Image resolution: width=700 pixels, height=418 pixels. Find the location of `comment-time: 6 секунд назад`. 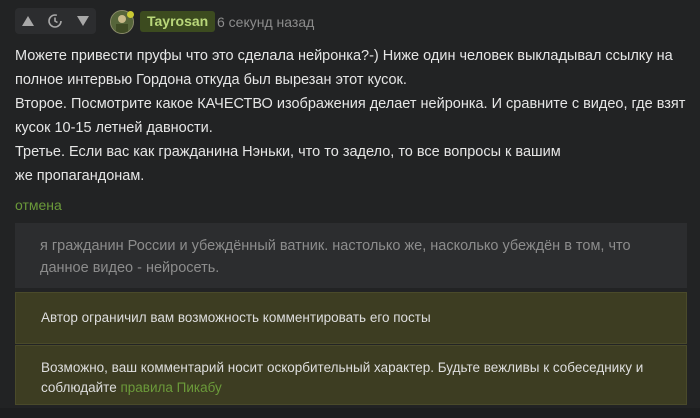

comment-time: 6 секунд назад is located at coordinates (265, 22).